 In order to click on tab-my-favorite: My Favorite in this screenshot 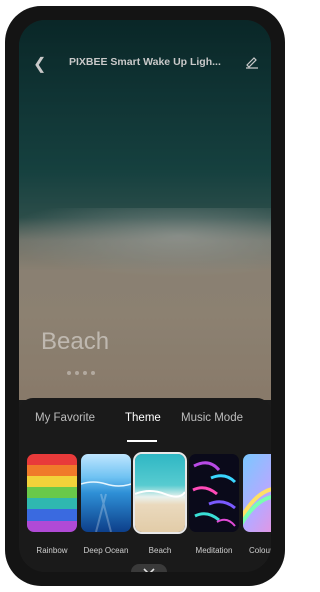, I will do `click(65, 418)`.